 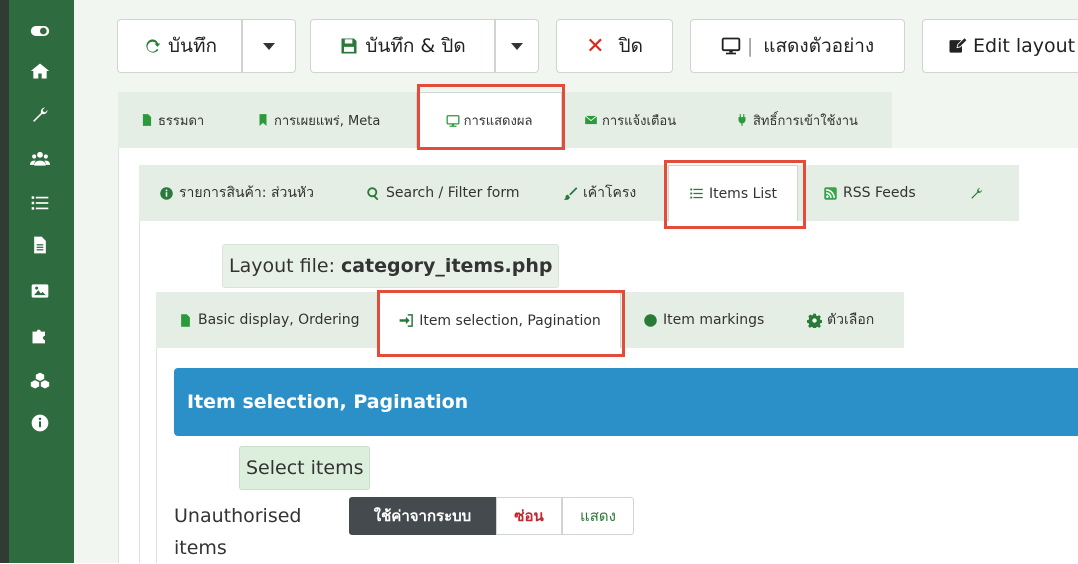 I want to click on preview-button: | แสดงตัวอย่าง, so click(x=797, y=46).